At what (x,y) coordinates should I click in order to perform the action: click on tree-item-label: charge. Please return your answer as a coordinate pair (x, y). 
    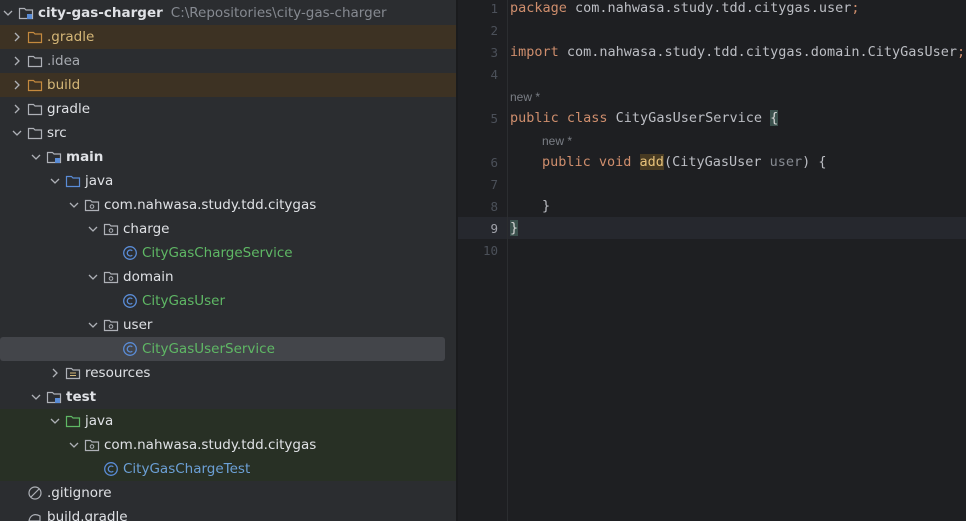
    Looking at the image, I should click on (146, 229).